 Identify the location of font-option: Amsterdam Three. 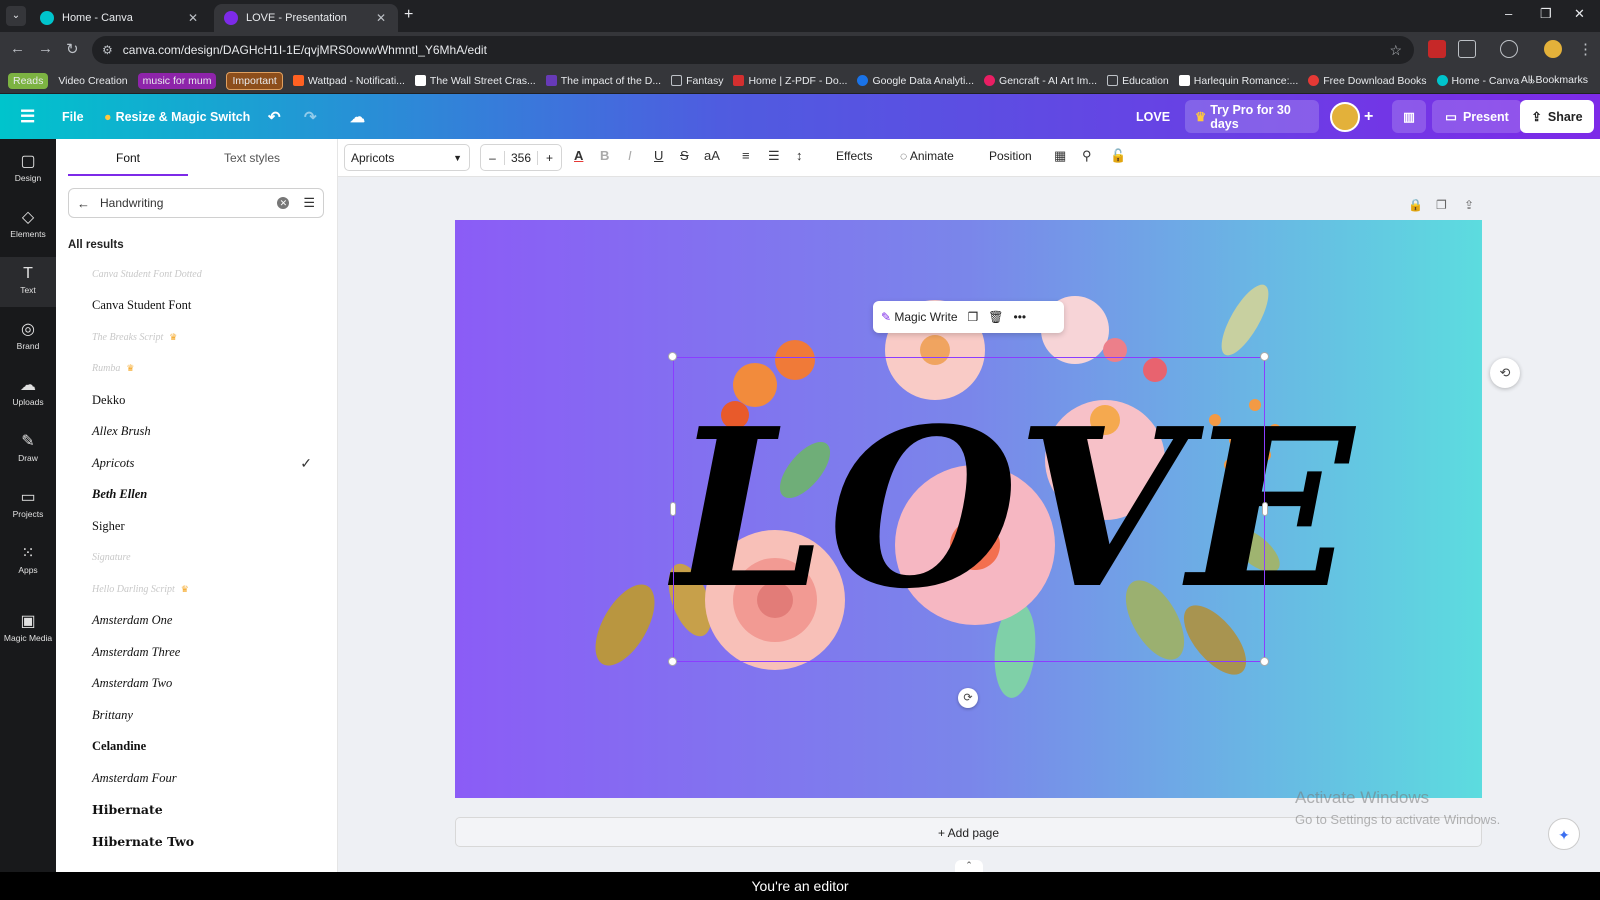
(202, 652).